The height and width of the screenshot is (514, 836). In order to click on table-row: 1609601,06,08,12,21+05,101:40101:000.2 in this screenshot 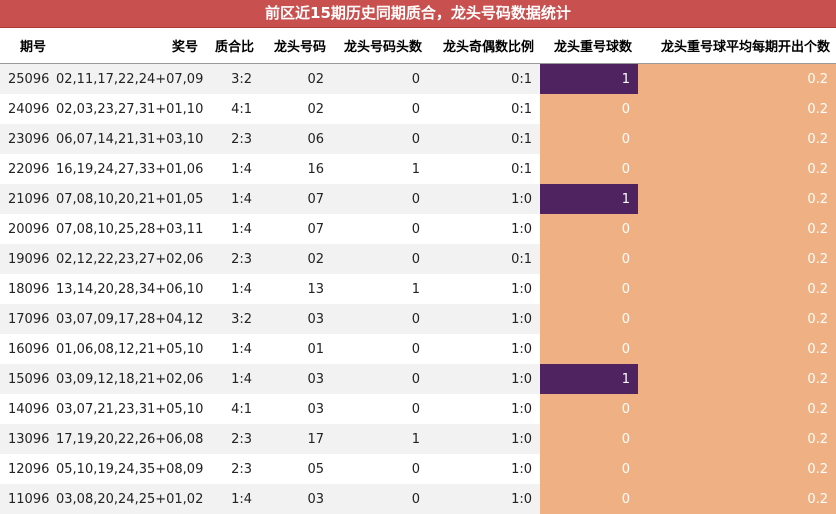, I will do `click(418, 349)`.